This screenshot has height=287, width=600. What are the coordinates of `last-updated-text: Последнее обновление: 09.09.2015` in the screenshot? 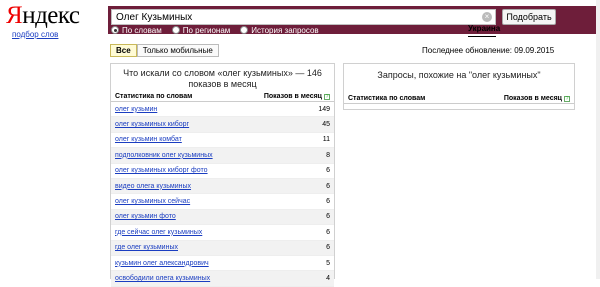 It's located at (488, 50).